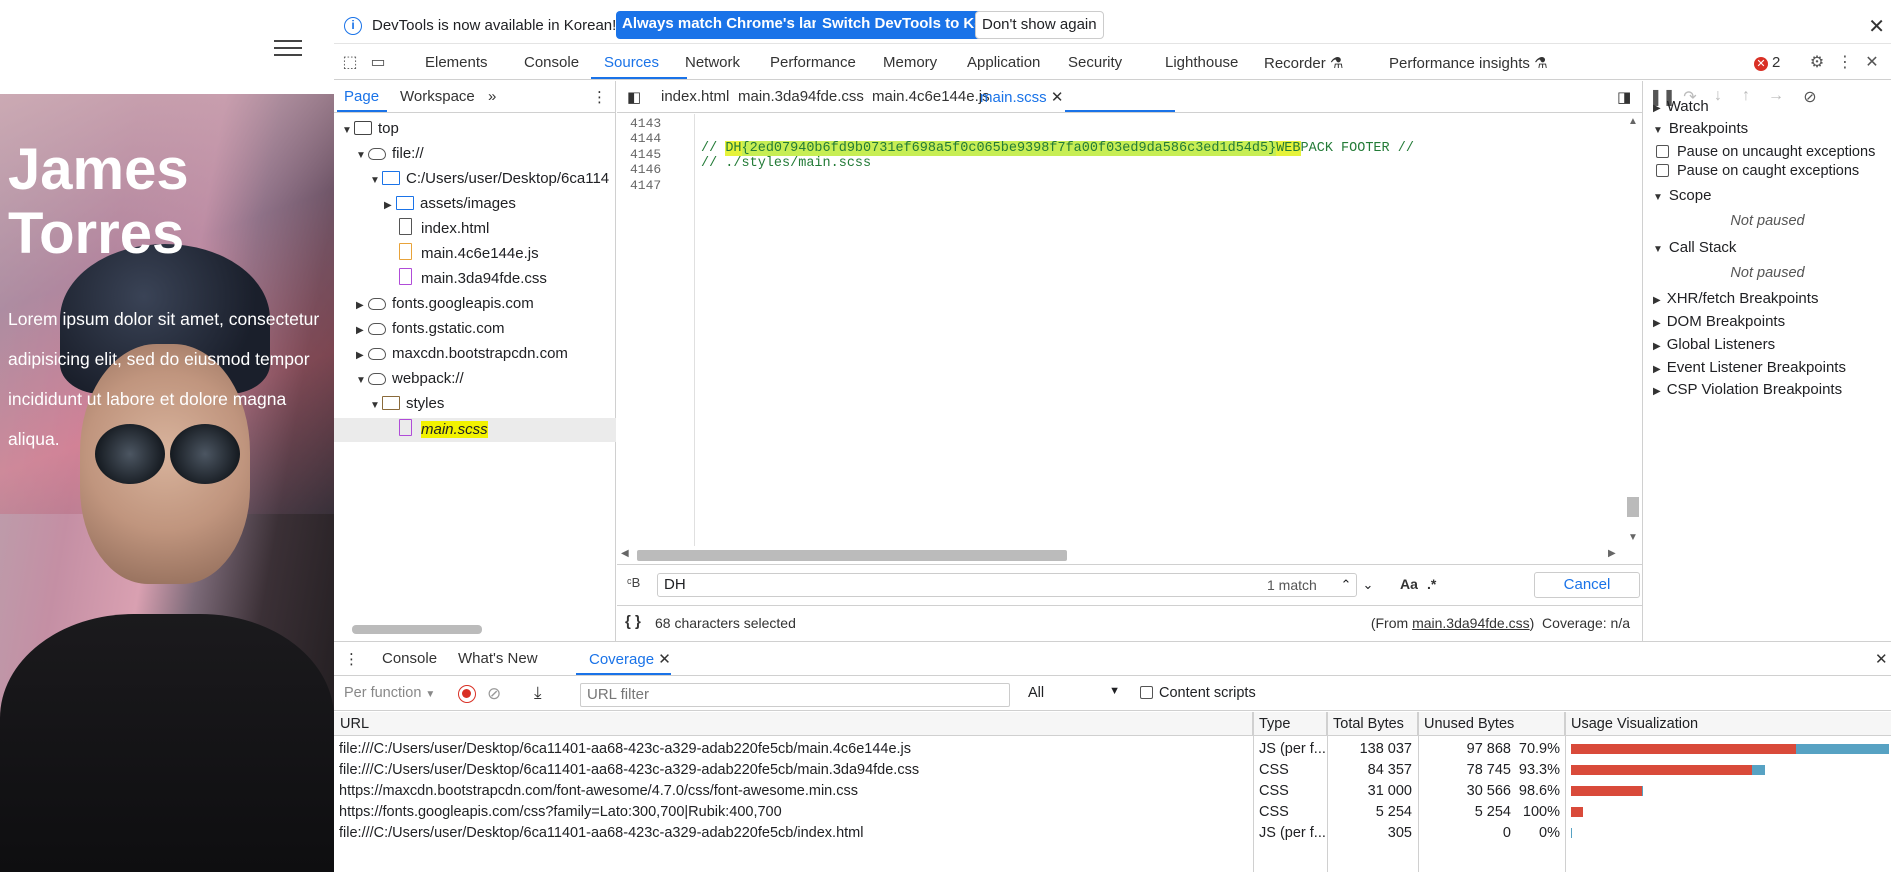 This screenshot has width=1891, height=872. Describe the element at coordinates (1468, 63) in the screenshot. I see `tab-performance-insights: Performance insights ⚗` at that location.